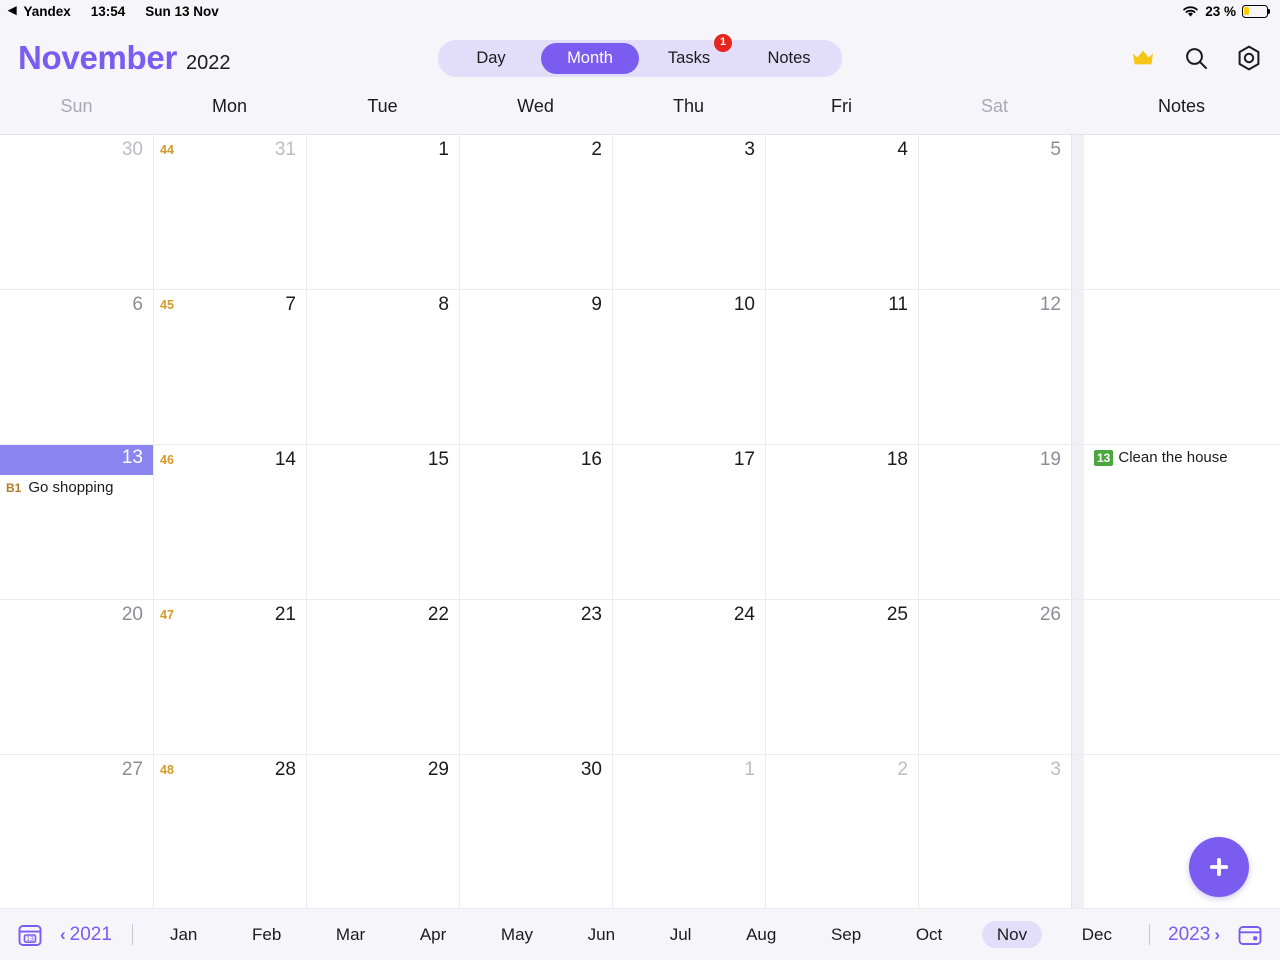 The image size is (1280, 960). I want to click on day-cell: 15, so click(382, 522).